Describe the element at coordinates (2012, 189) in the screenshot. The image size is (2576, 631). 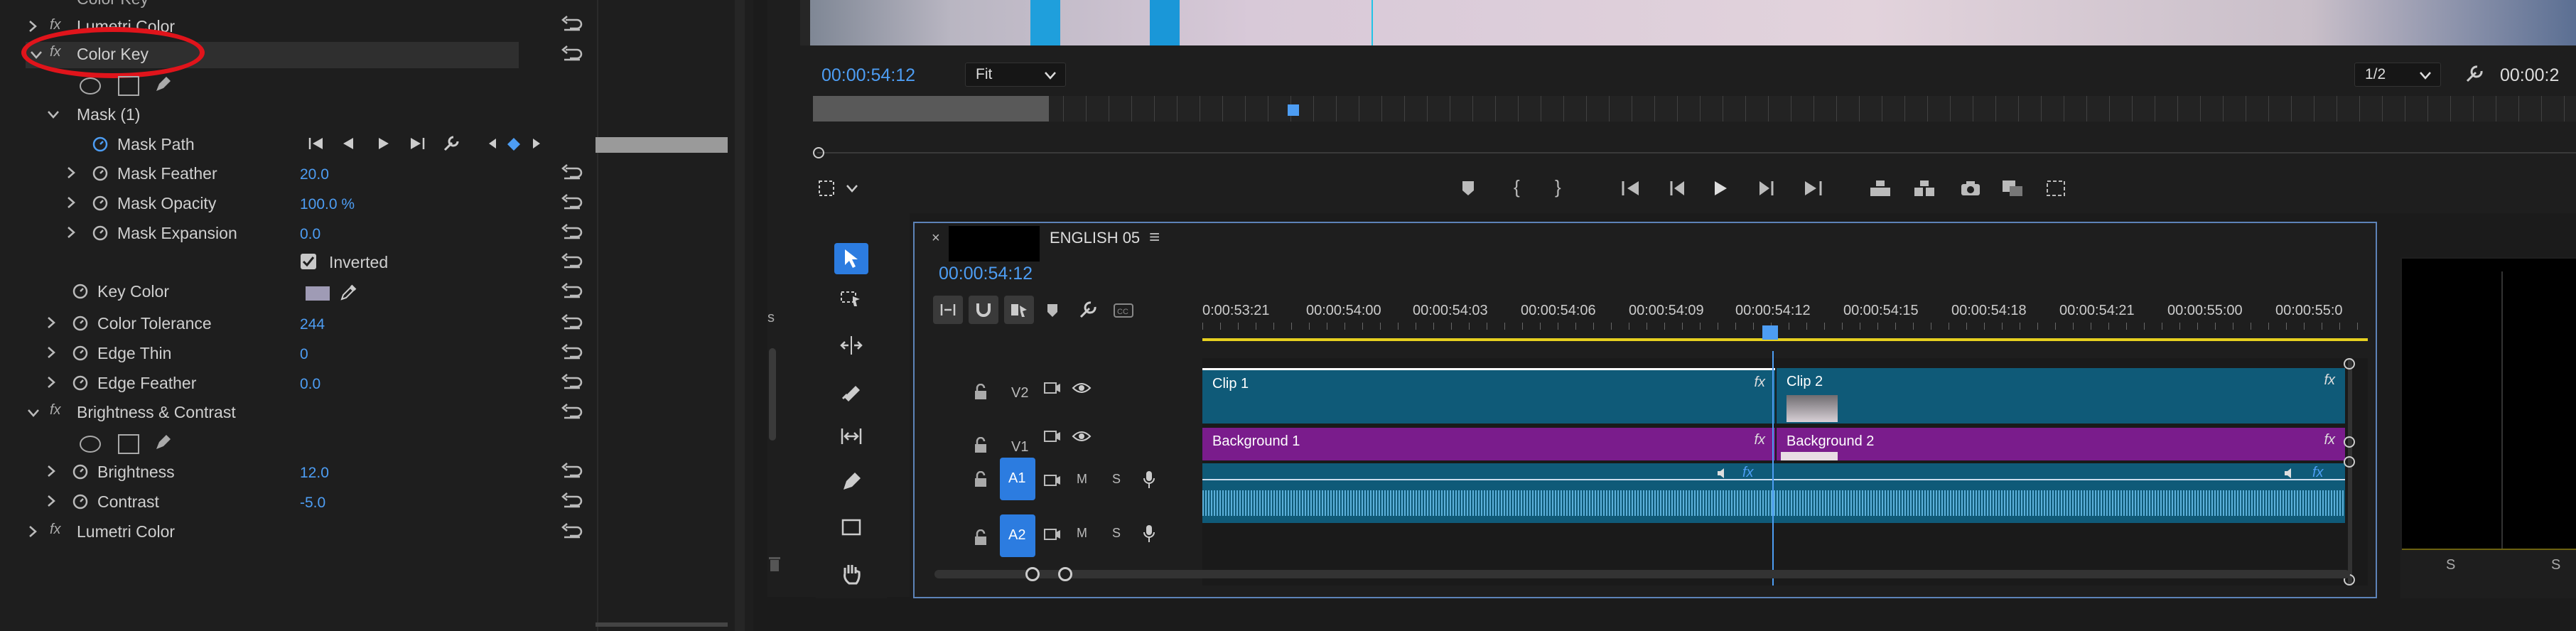
I see `comparison-view-icon` at that location.